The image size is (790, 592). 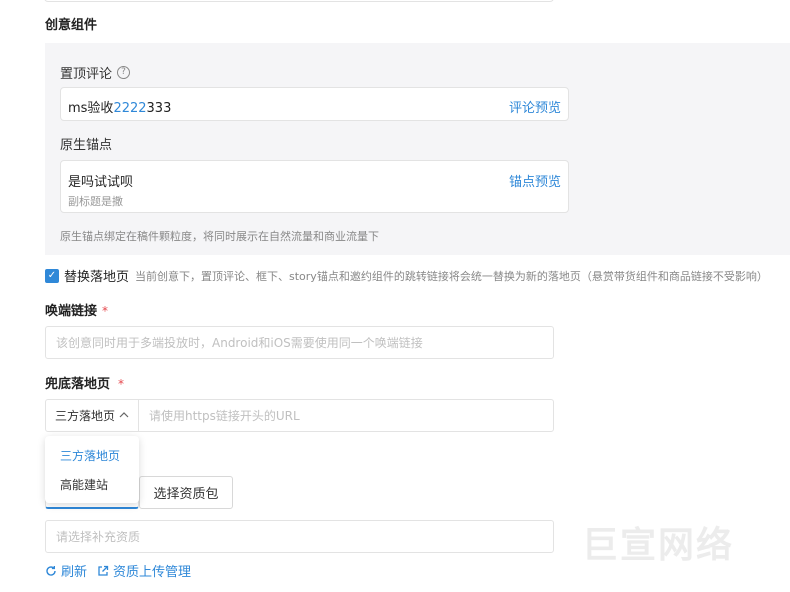 I want to click on landing-url-placeholder: 请使用https链接开头的URL, so click(x=224, y=416).